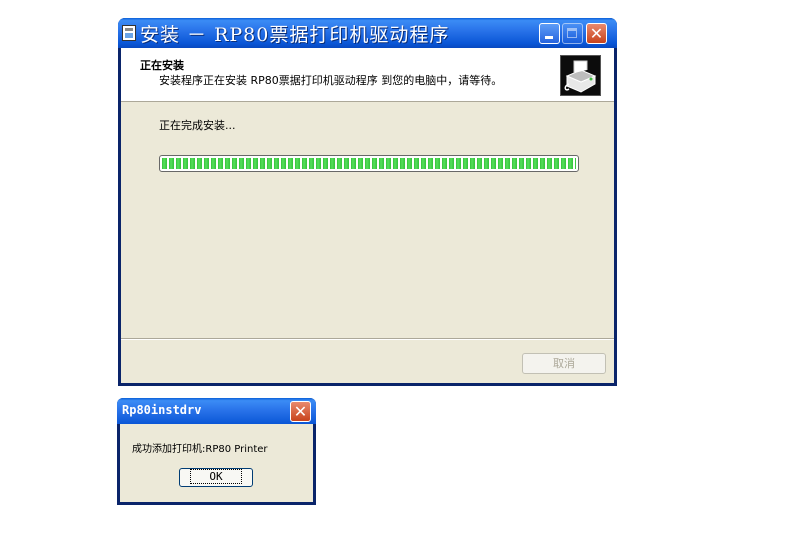 Image resolution: width=790 pixels, height=535 pixels. What do you see at coordinates (367, 339) in the screenshot?
I see `footer-divider` at bounding box center [367, 339].